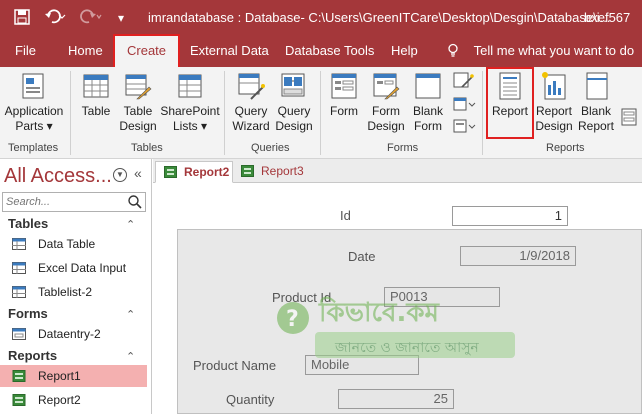 This screenshot has width=642, height=414. I want to click on report-button-highlight, so click(510, 103).